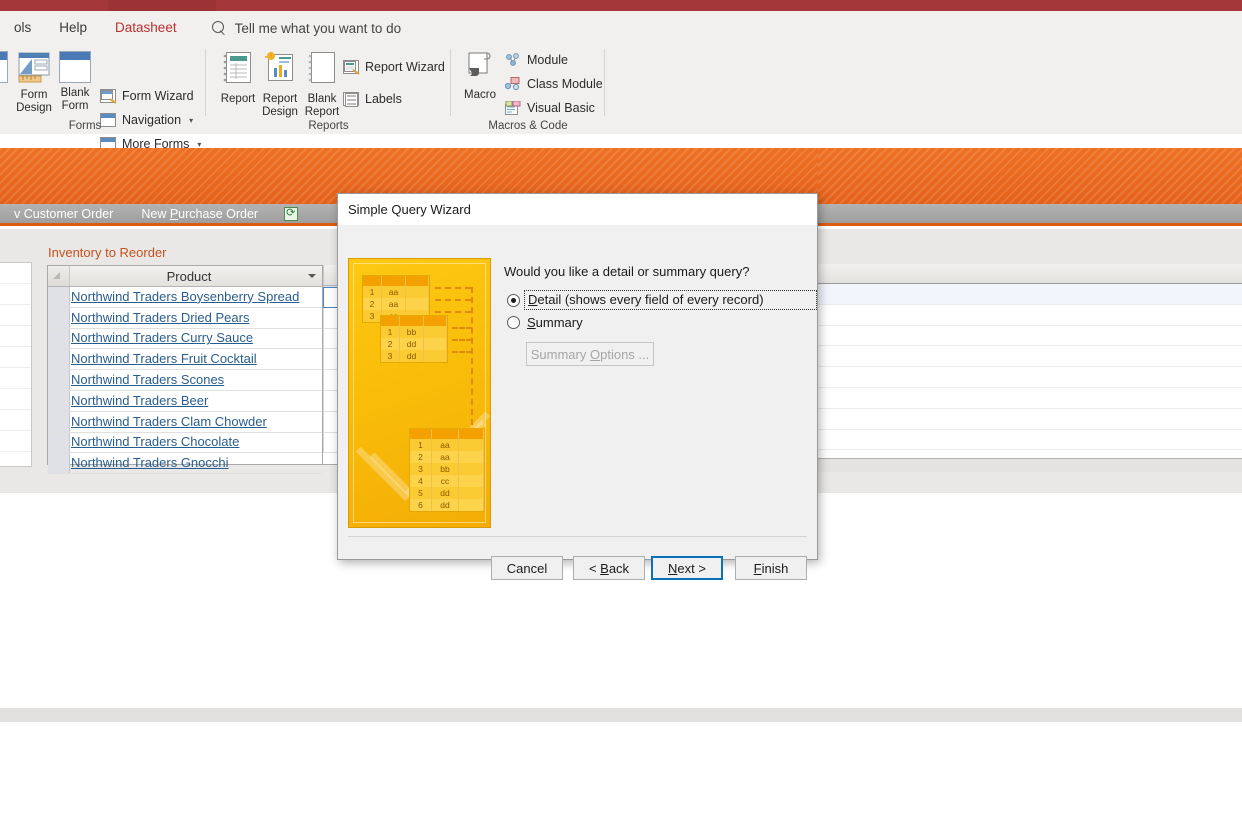 This screenshot has height=834, width=1242. What do you see at coordinates (553, 84) in the screenshot?
I see `ribbon-button-class-module: Class Module` at bounding box center [553, 84].